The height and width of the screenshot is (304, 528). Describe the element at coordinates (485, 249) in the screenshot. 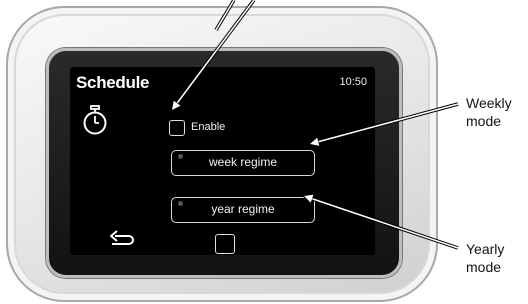

I see `yearly-callout-line1: Yearly` at that location.